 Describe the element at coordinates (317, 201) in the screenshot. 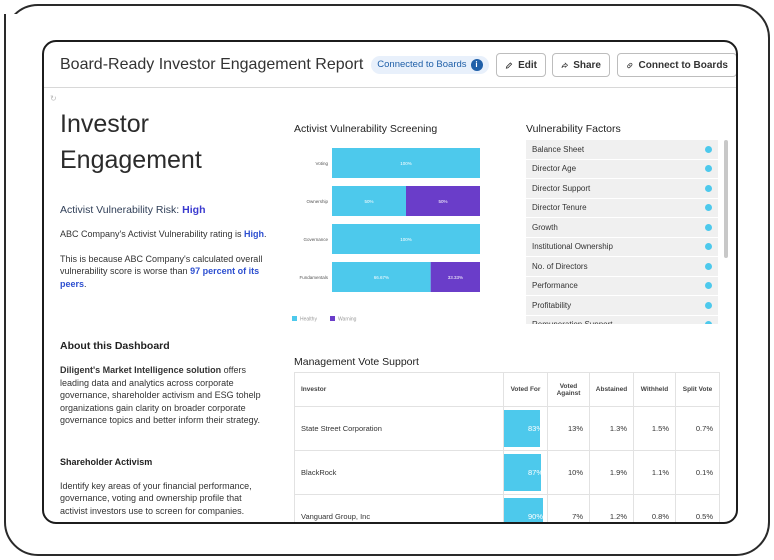

I see `category-label: Ownership` at that location.